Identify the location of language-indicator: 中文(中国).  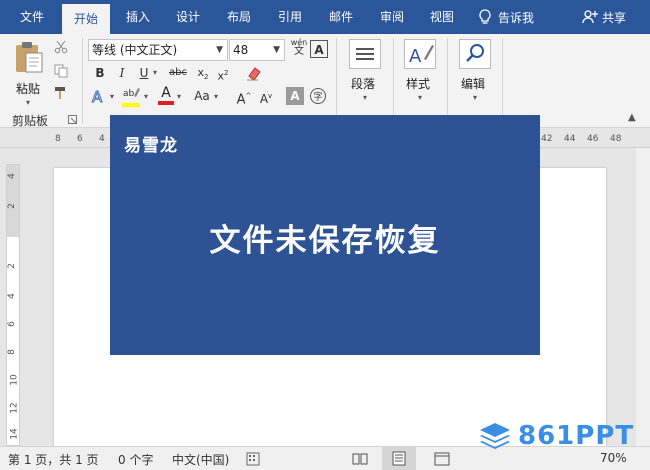
(200, 459).